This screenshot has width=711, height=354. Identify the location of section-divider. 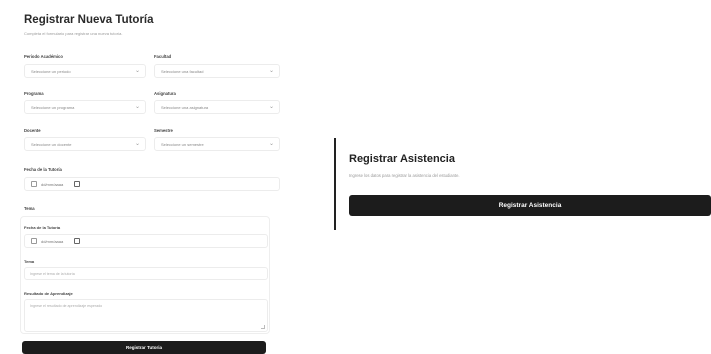
(335, 184).